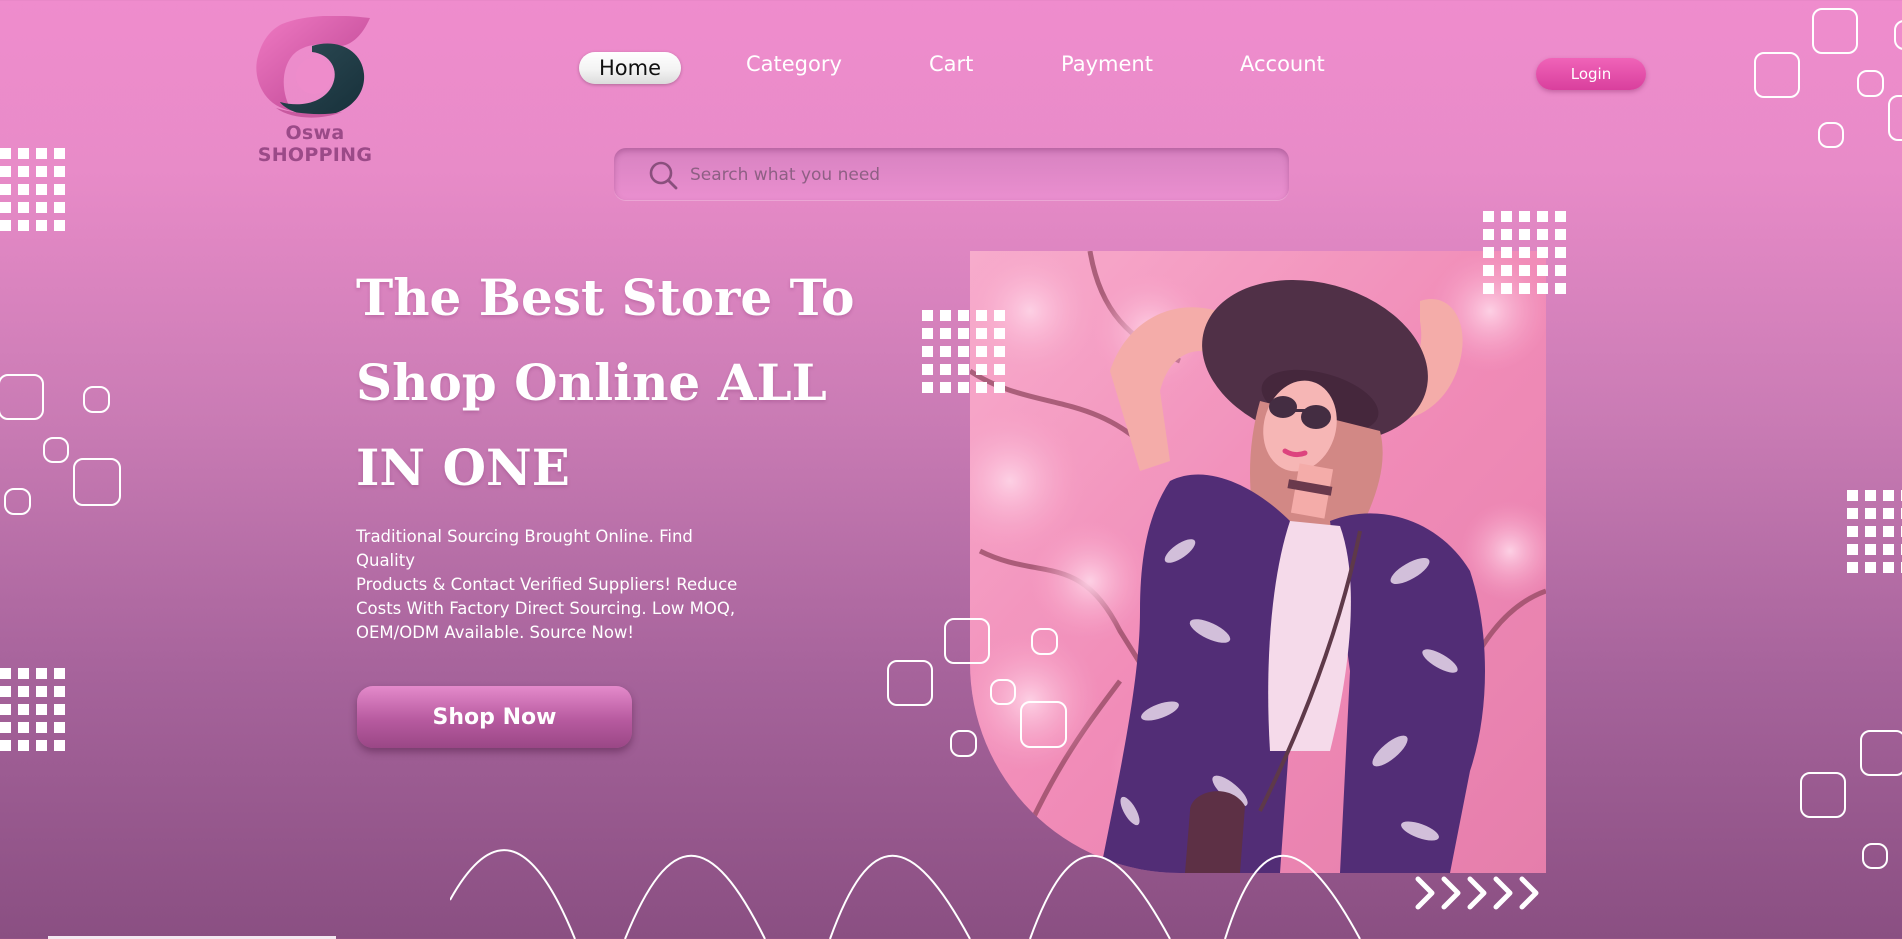  I want to click on decor-dot-grid, so click(967, 355).